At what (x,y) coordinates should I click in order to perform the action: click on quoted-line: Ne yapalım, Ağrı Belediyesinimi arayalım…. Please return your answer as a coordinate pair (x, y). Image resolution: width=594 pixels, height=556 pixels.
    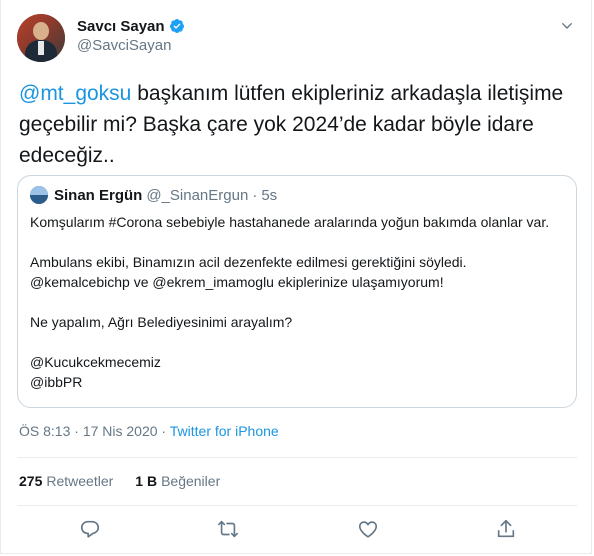
    Looking at the image, I should click on (161, 322).